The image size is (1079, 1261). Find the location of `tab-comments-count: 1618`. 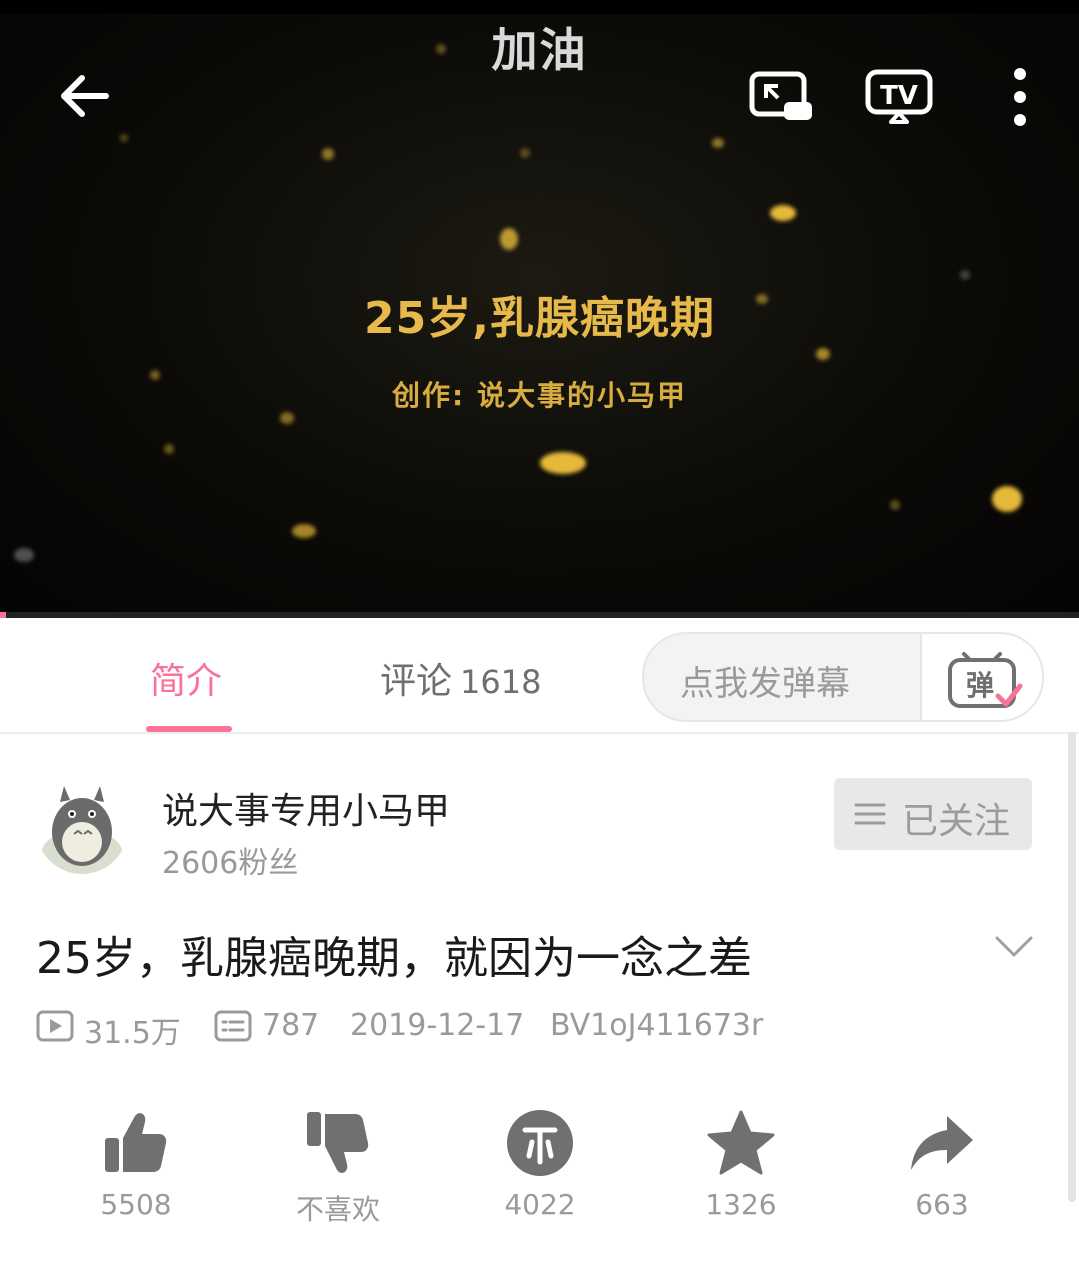

tab-comments-count: 1618 is located at coordinates (501, 682).